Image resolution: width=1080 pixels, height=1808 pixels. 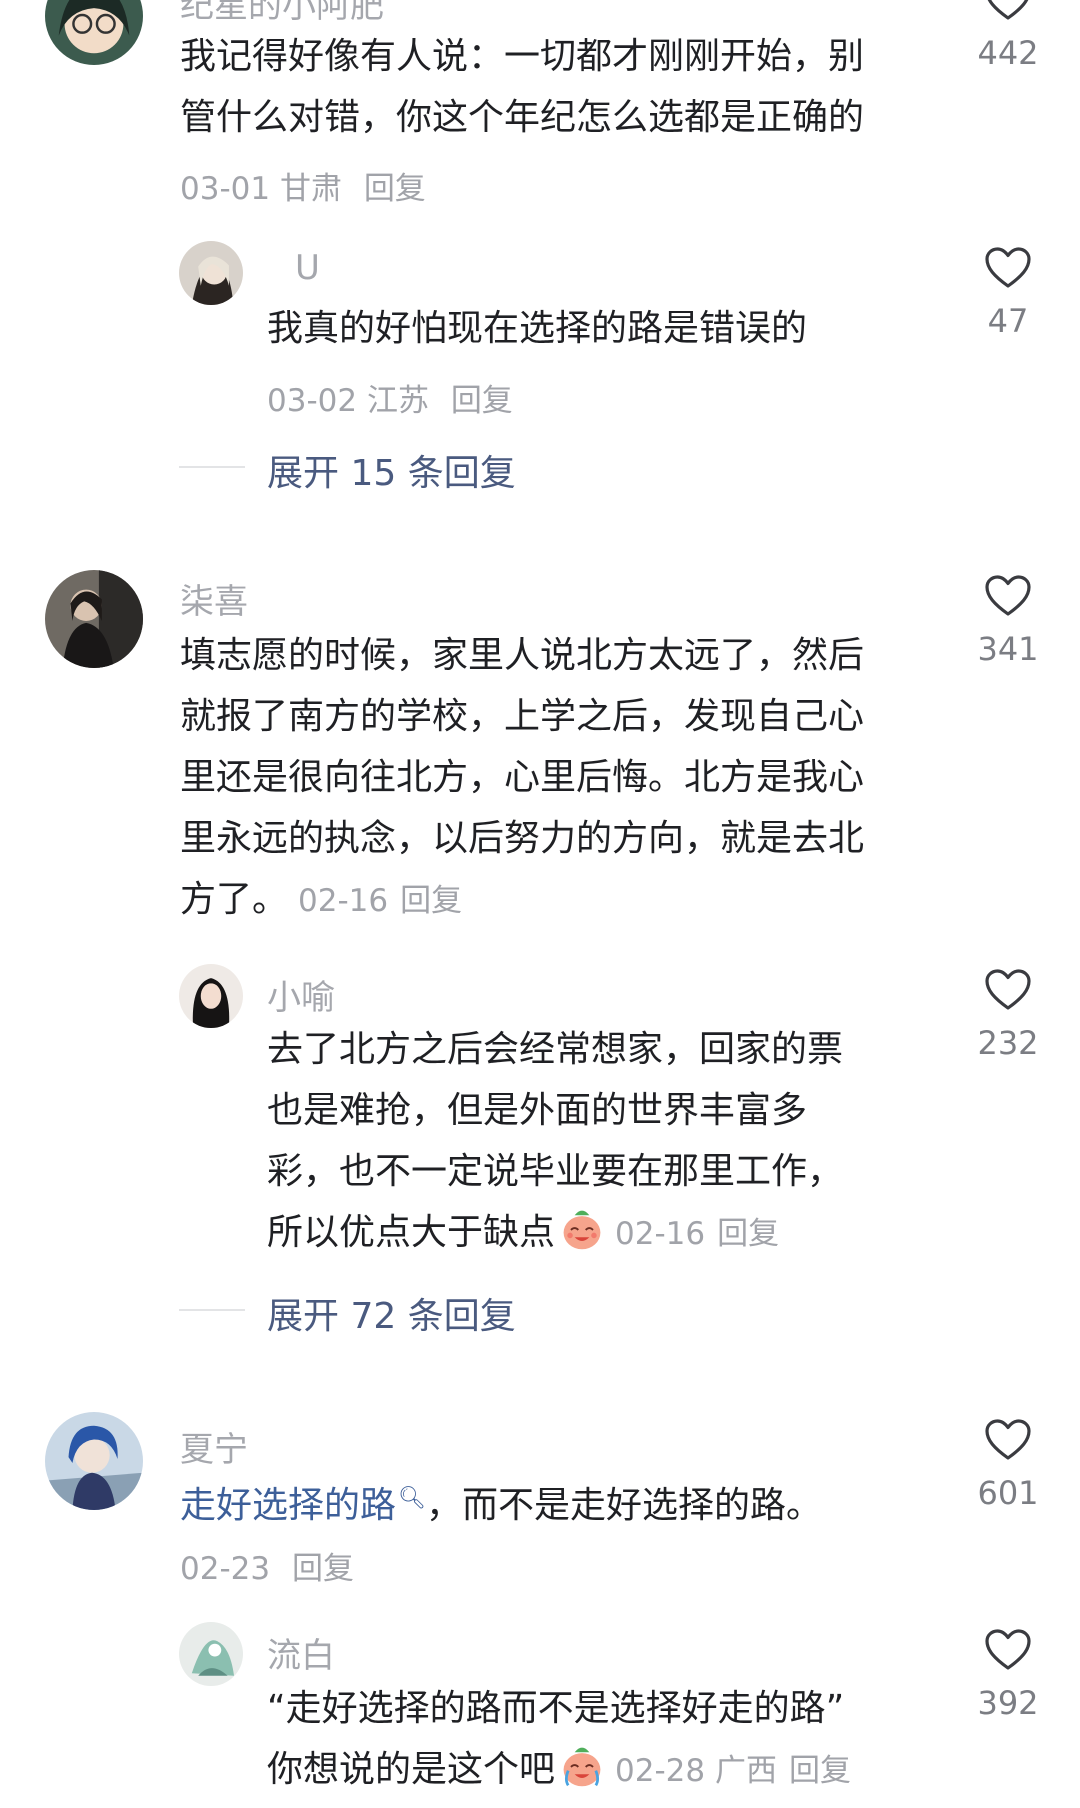 I want to click on like-button: 47, so click(x=1008, y=293).